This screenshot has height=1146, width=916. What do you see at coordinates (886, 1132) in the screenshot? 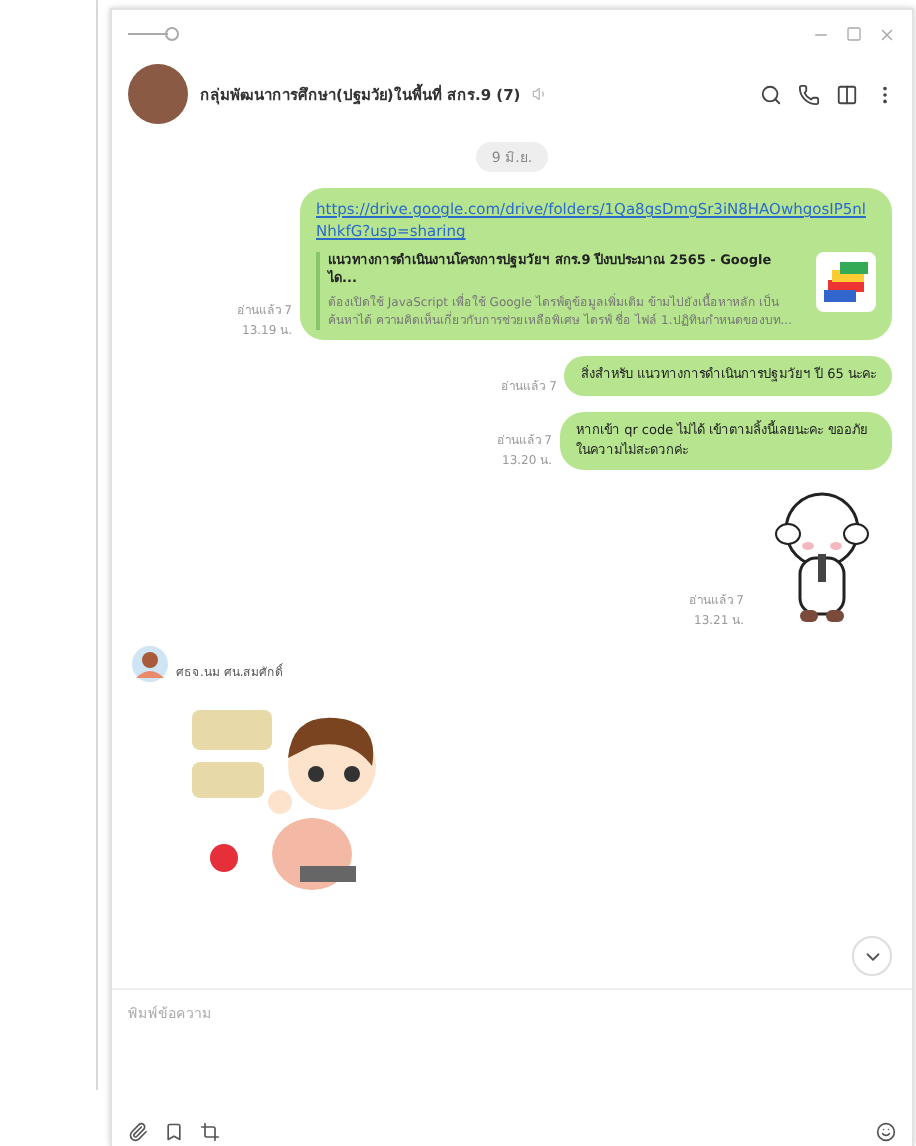
I see `emoji-icon` at bounding box center [886, 1132].